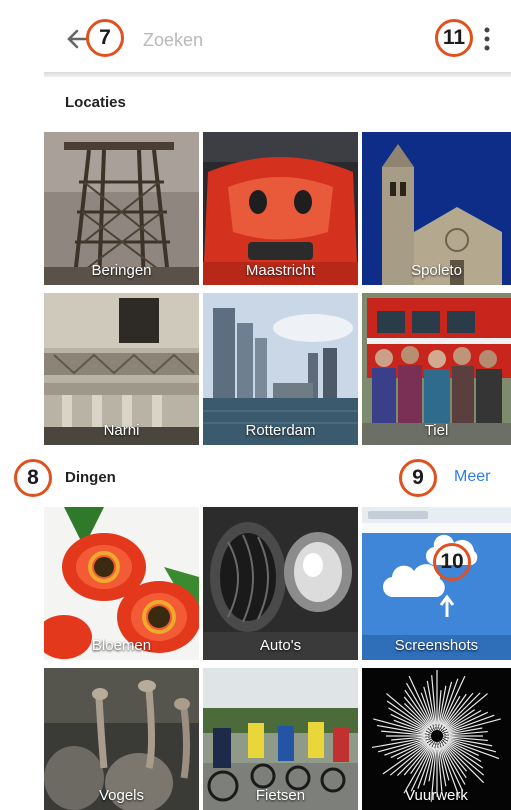 The height and width of the screenshot is (810, 511). Describe the element at coordinates (280, 795) in the screenshot. I see `thing-label: Fietsen` at that location.